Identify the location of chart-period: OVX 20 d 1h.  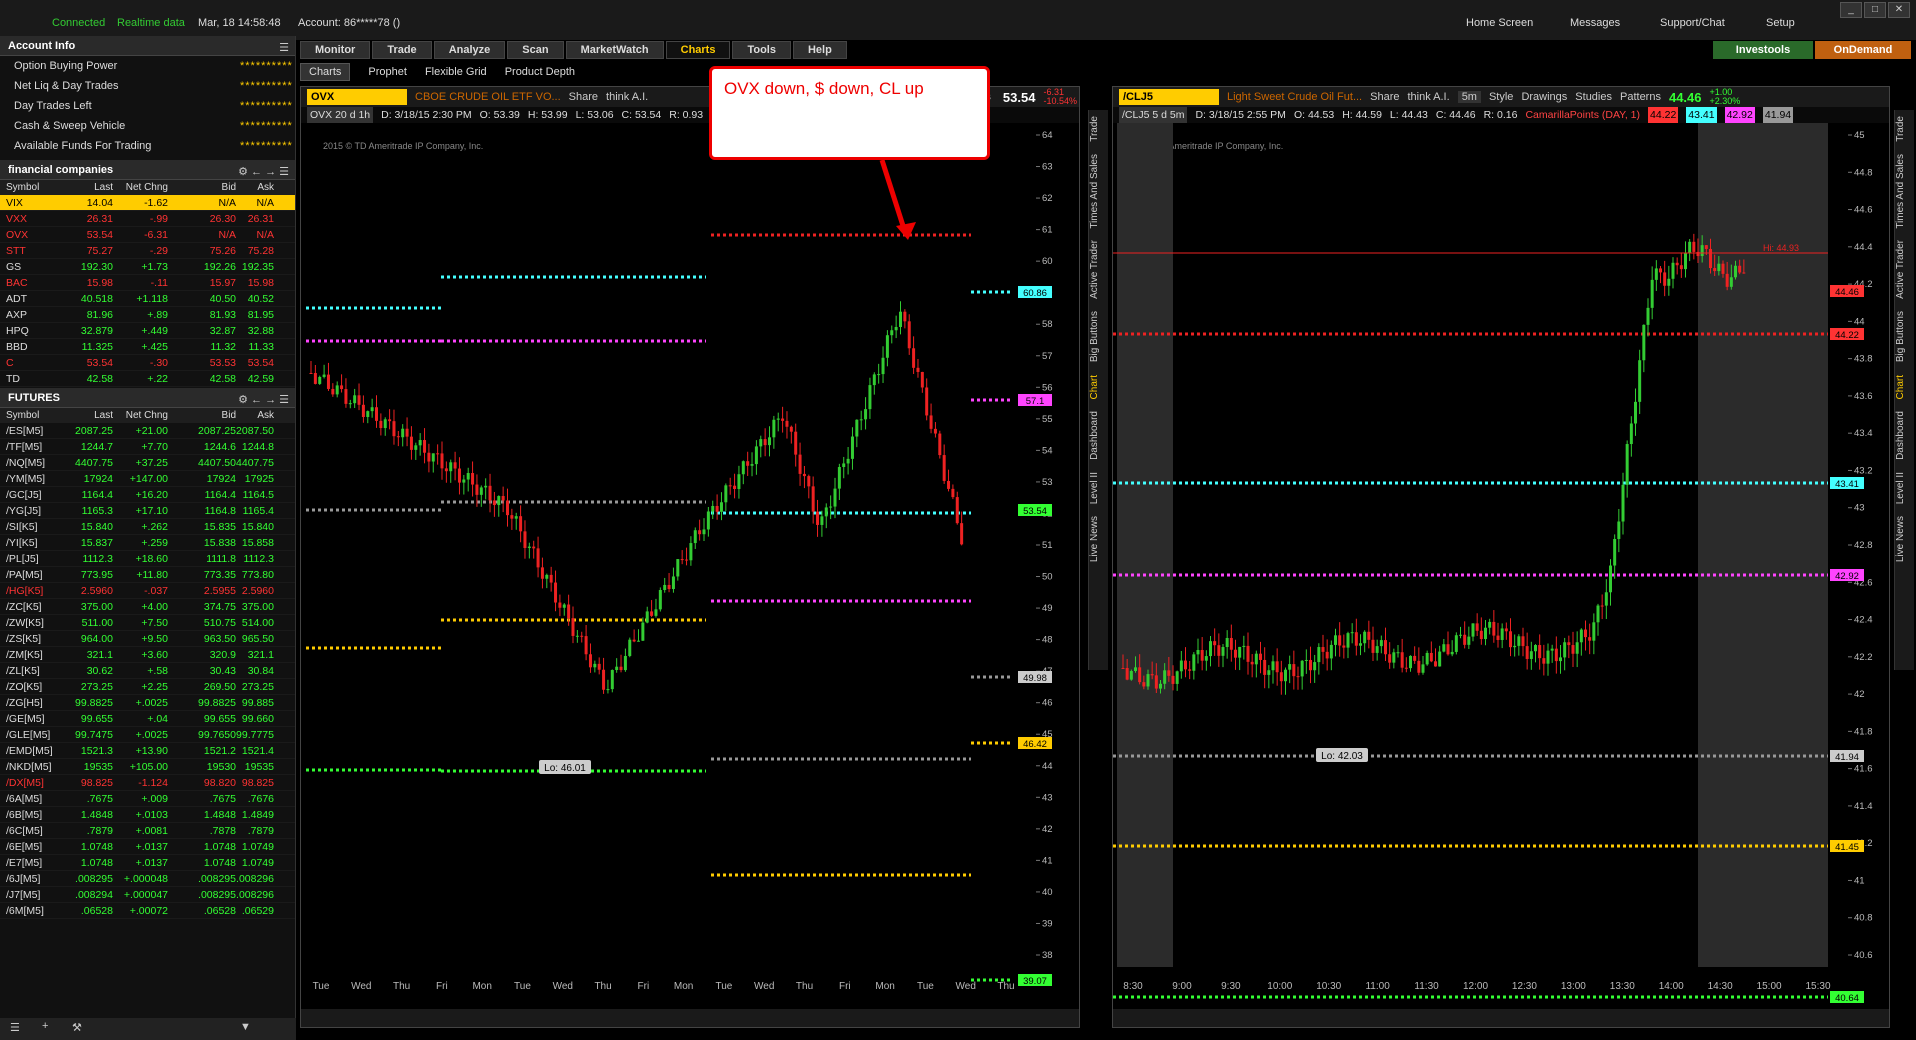
(340, 115).